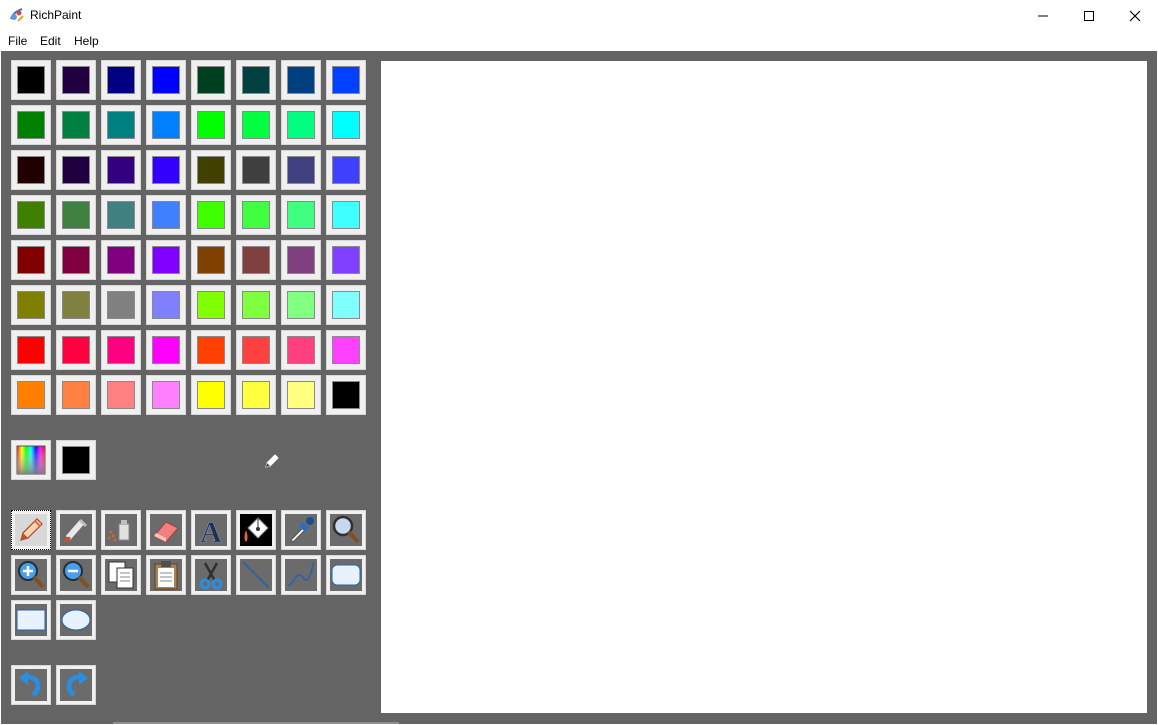 This screenshot has height=725, width=1158. Describe the element at coordinates (256, 575) in the screenshot. I see `line-tool` at that location.